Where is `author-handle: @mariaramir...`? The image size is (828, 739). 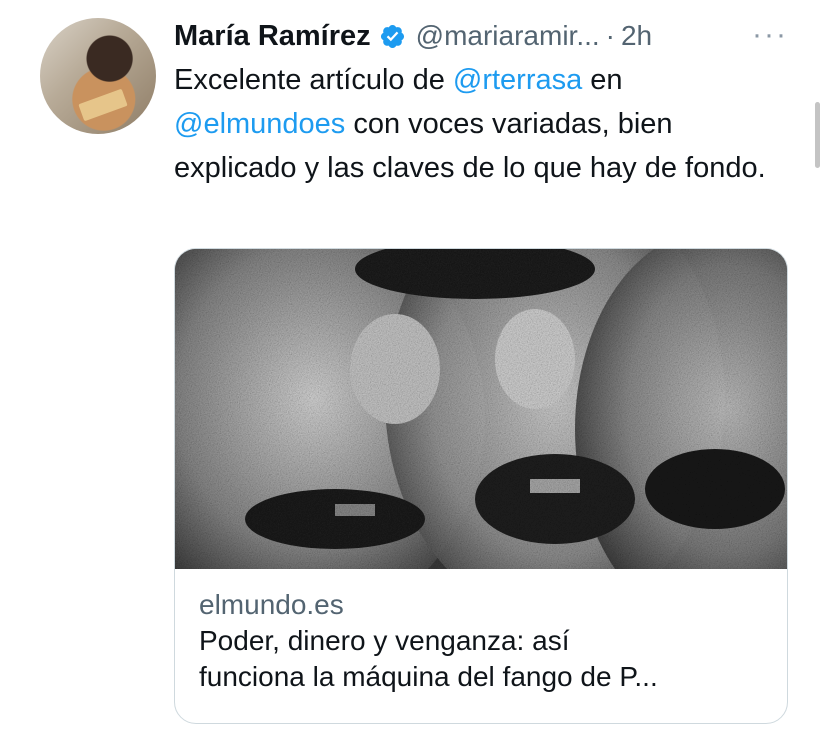
author-handle: @mariaramir... is located at coordinates (508, 36).